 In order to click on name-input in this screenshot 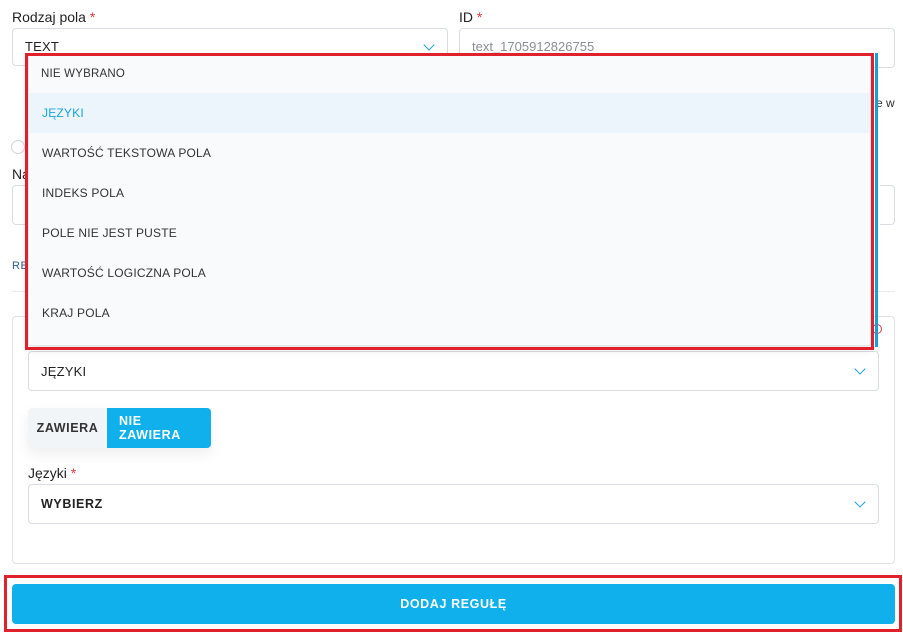, I will do `click(19, 205)`.